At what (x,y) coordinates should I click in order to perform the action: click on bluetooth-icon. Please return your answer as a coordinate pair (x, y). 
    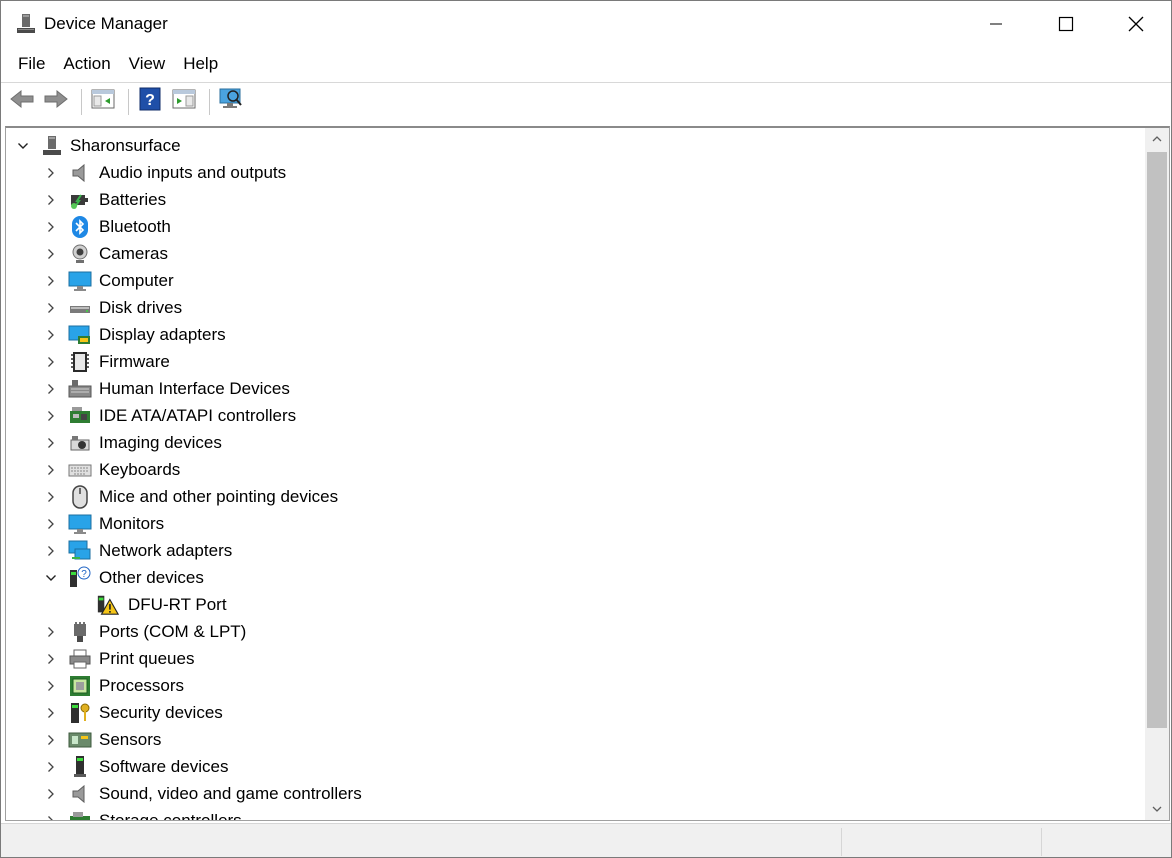
    Looking at the image, I should click on (80, 227).